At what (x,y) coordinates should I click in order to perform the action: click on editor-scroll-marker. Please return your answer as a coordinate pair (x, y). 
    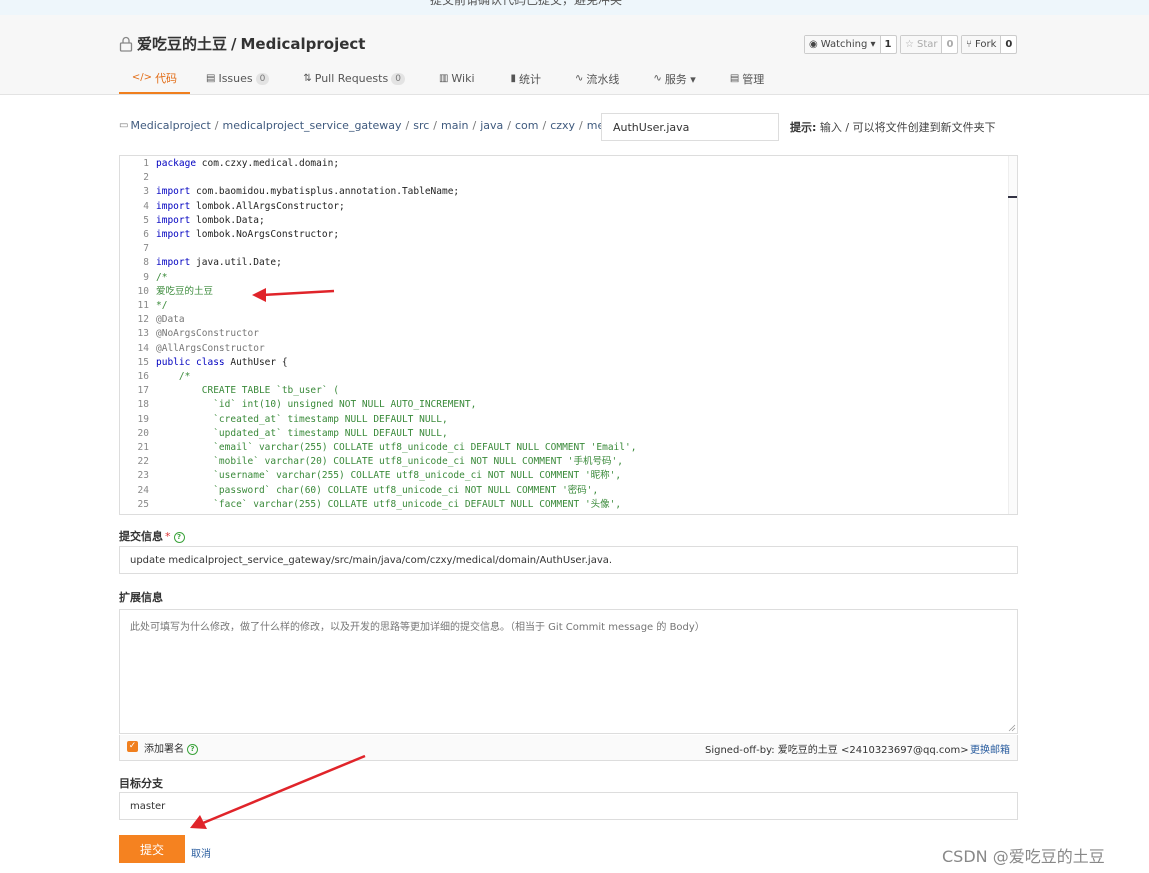
    Looking at the image, I should click on (1012, 197).